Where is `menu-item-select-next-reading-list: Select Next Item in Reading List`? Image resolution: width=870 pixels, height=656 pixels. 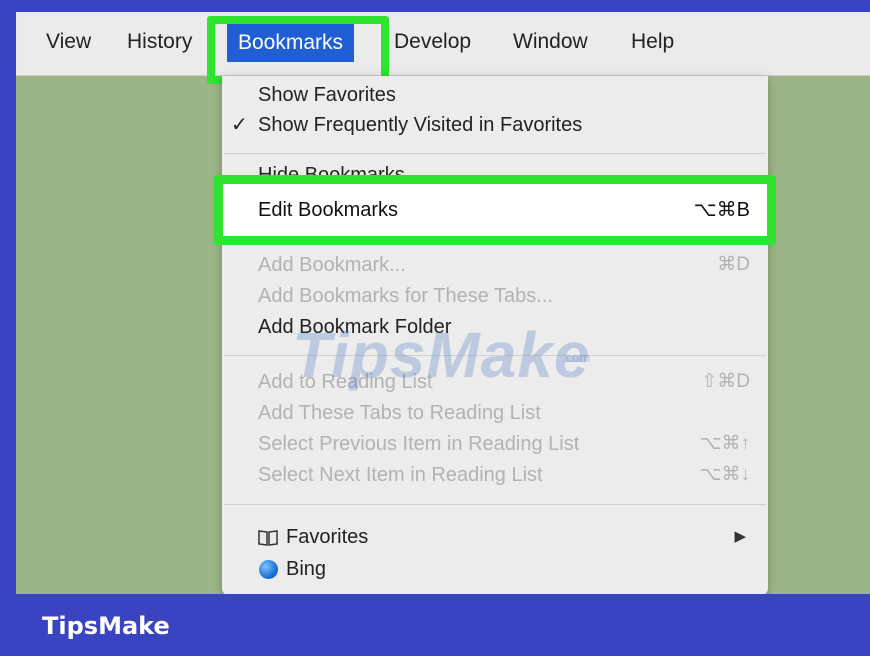
menu-item-select-next-reading-list: Select Next Item in Reading List is located at coordinates (400, 475).